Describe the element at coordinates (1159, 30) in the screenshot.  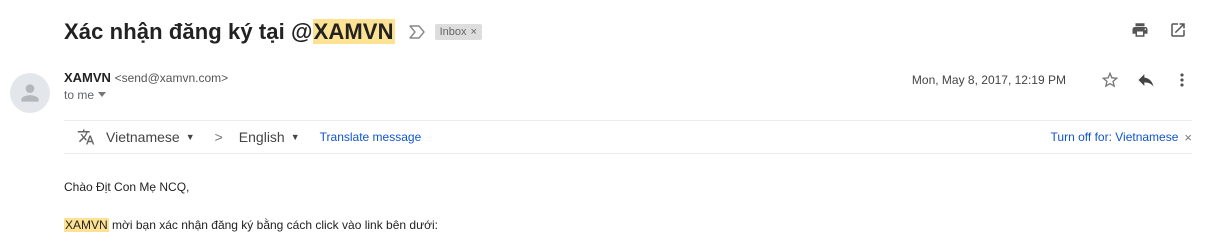
I see `top-actions` at that location.